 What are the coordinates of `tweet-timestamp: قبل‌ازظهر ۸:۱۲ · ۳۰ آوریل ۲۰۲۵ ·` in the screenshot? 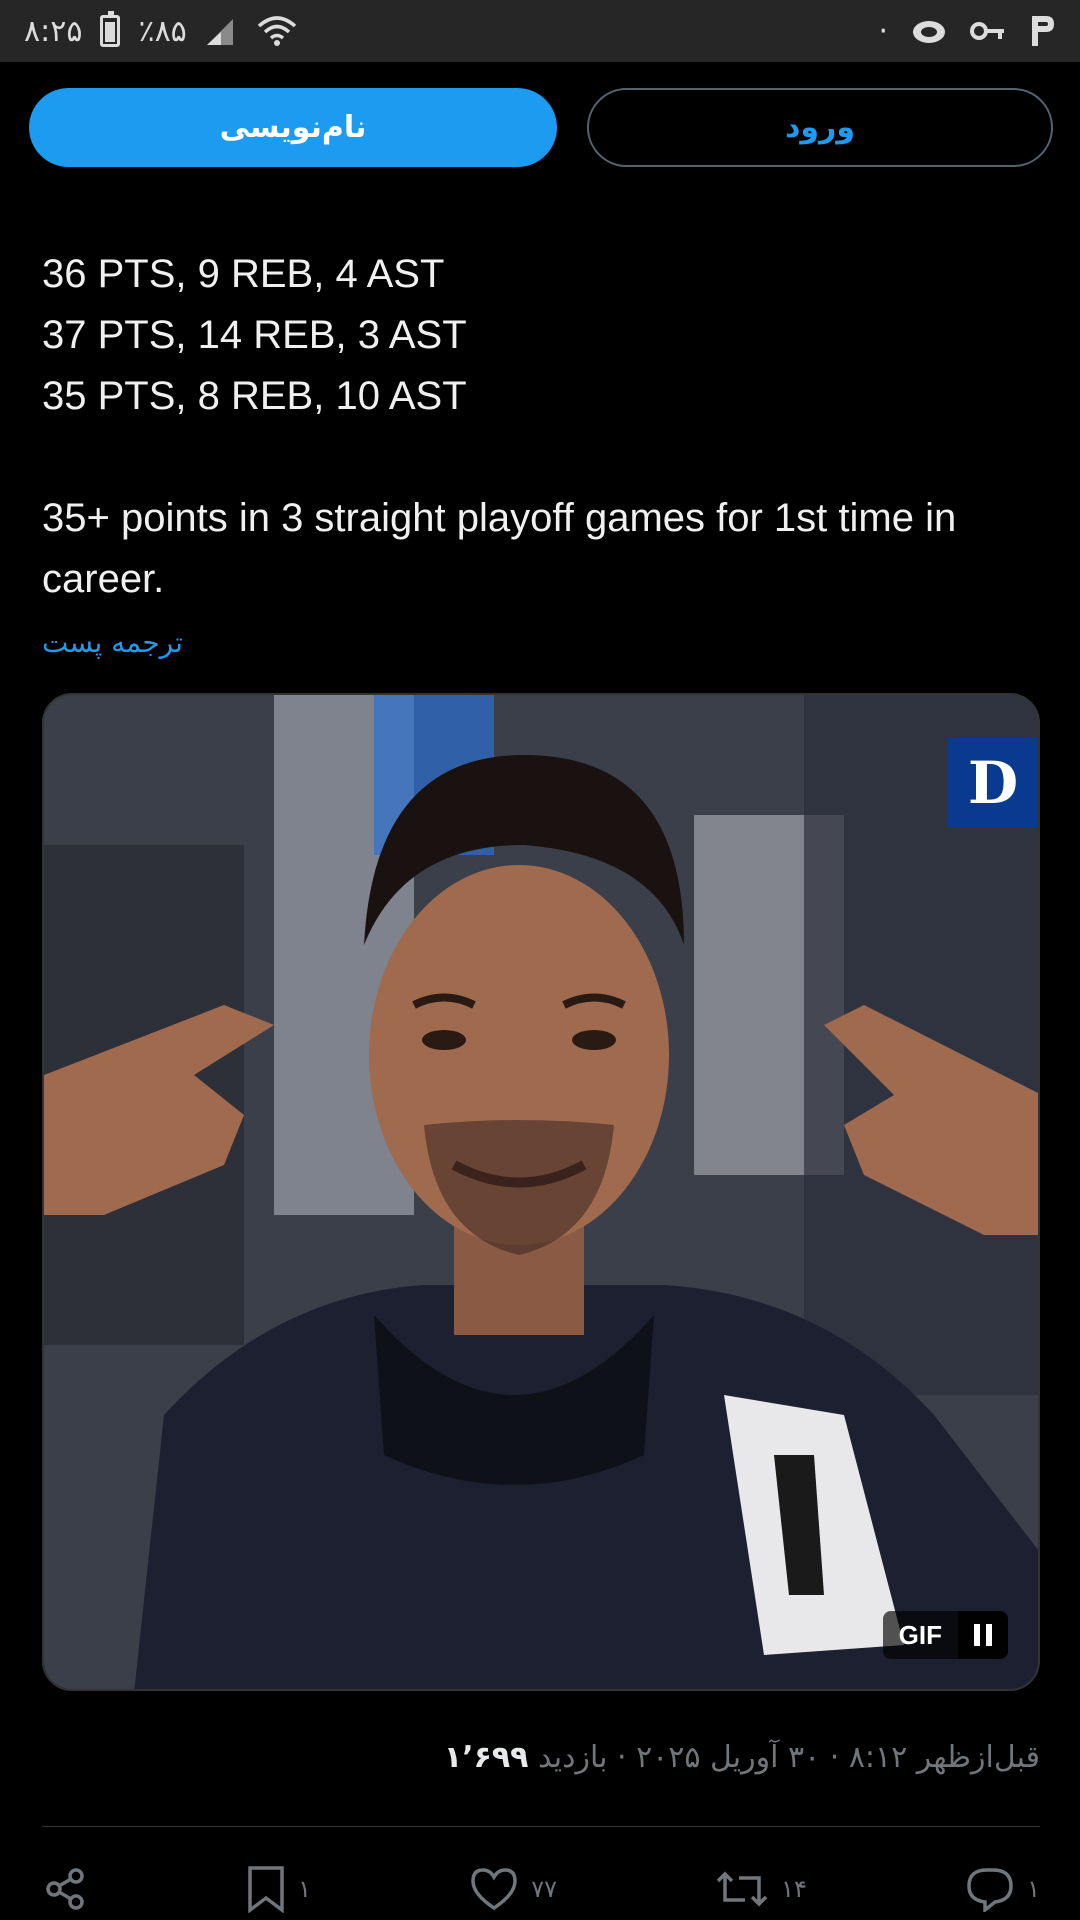 It's located at (823, 1757).